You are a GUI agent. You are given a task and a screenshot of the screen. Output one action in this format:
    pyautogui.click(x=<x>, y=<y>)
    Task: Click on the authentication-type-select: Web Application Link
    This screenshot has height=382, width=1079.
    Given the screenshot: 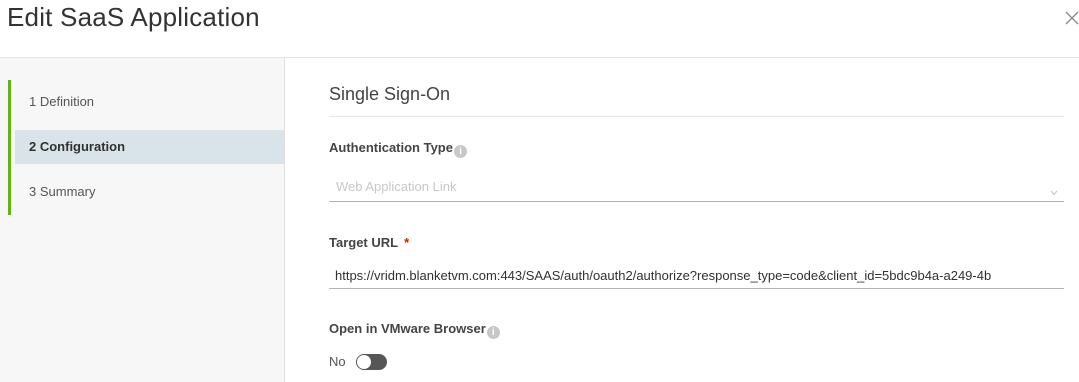 What is the action you would take?
    pyautogui.click(x=696, y=188)
    